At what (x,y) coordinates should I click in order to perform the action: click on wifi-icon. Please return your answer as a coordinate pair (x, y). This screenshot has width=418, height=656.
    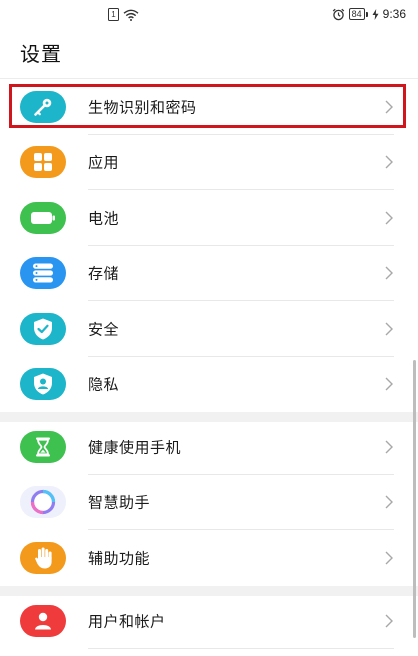
    Looking at the image, I should click on (131, 15).